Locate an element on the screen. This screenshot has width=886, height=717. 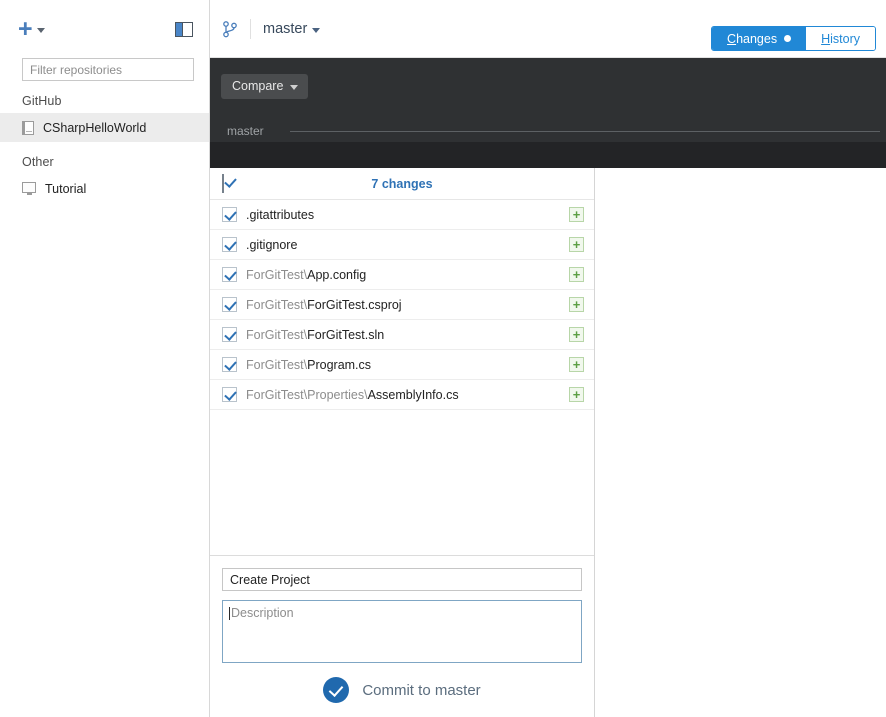
table-row: .gitattributes + is located at coordinates (402, 215).